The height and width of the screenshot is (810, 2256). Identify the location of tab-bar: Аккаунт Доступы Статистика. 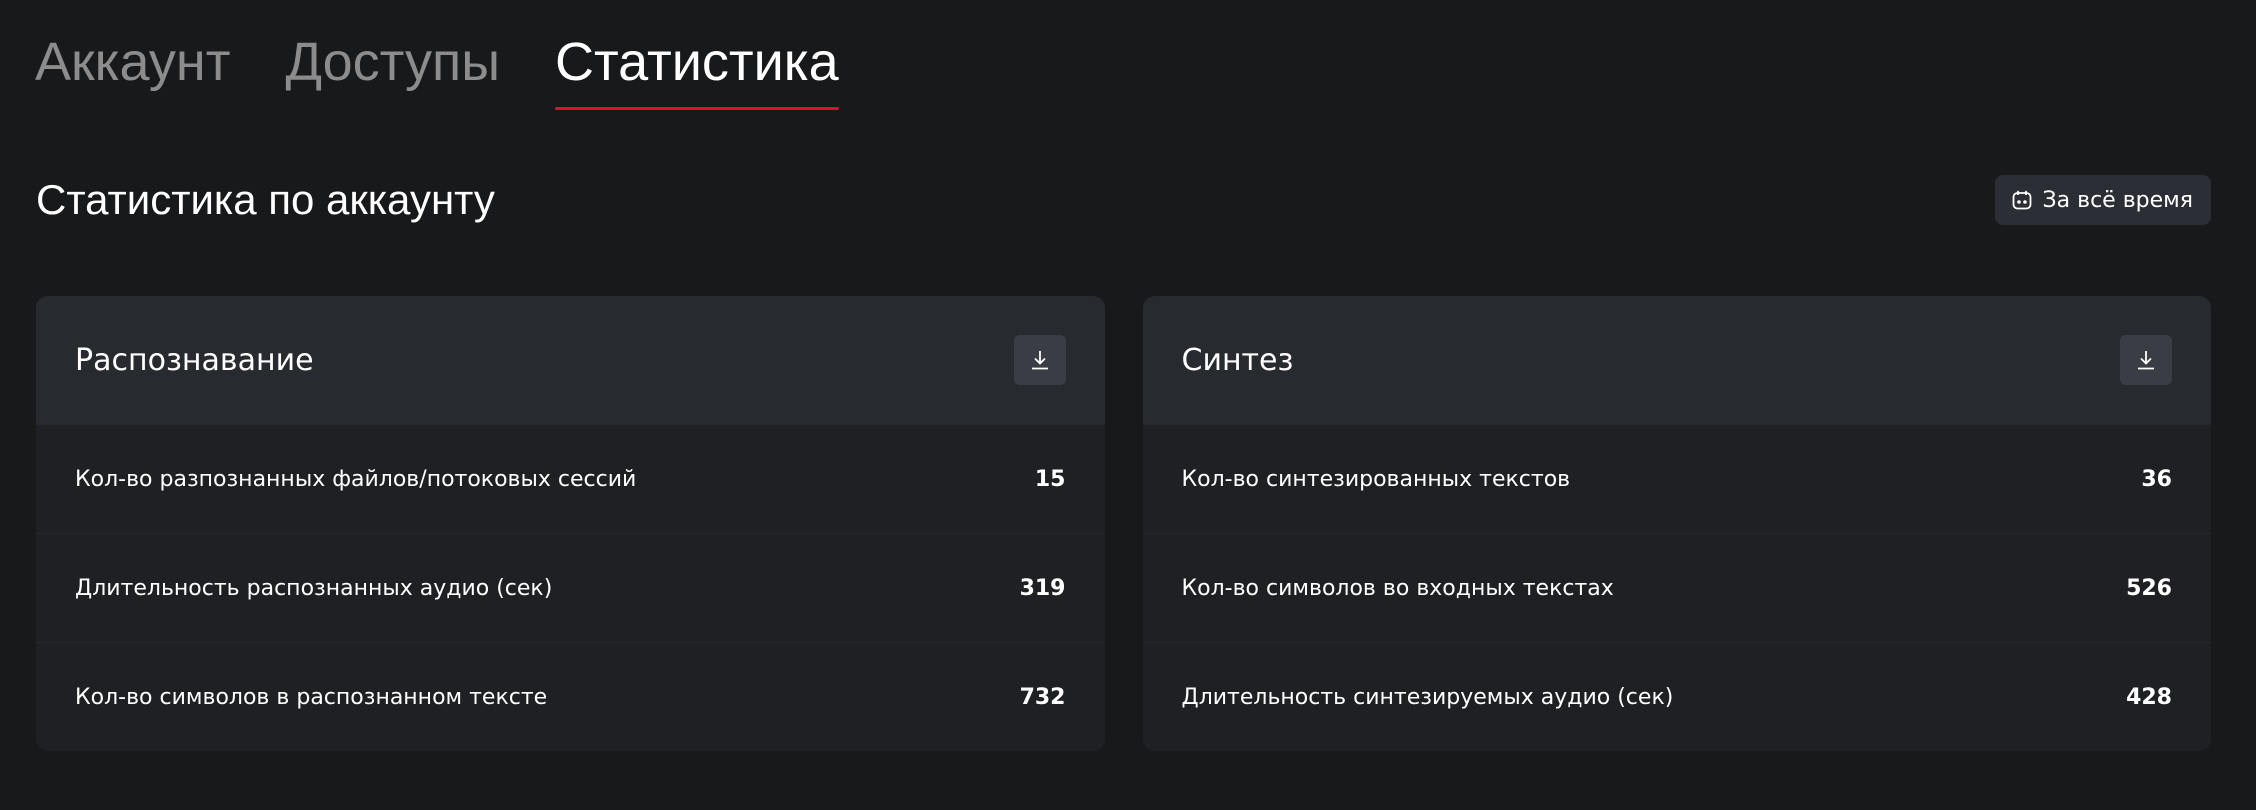
(437, 71).